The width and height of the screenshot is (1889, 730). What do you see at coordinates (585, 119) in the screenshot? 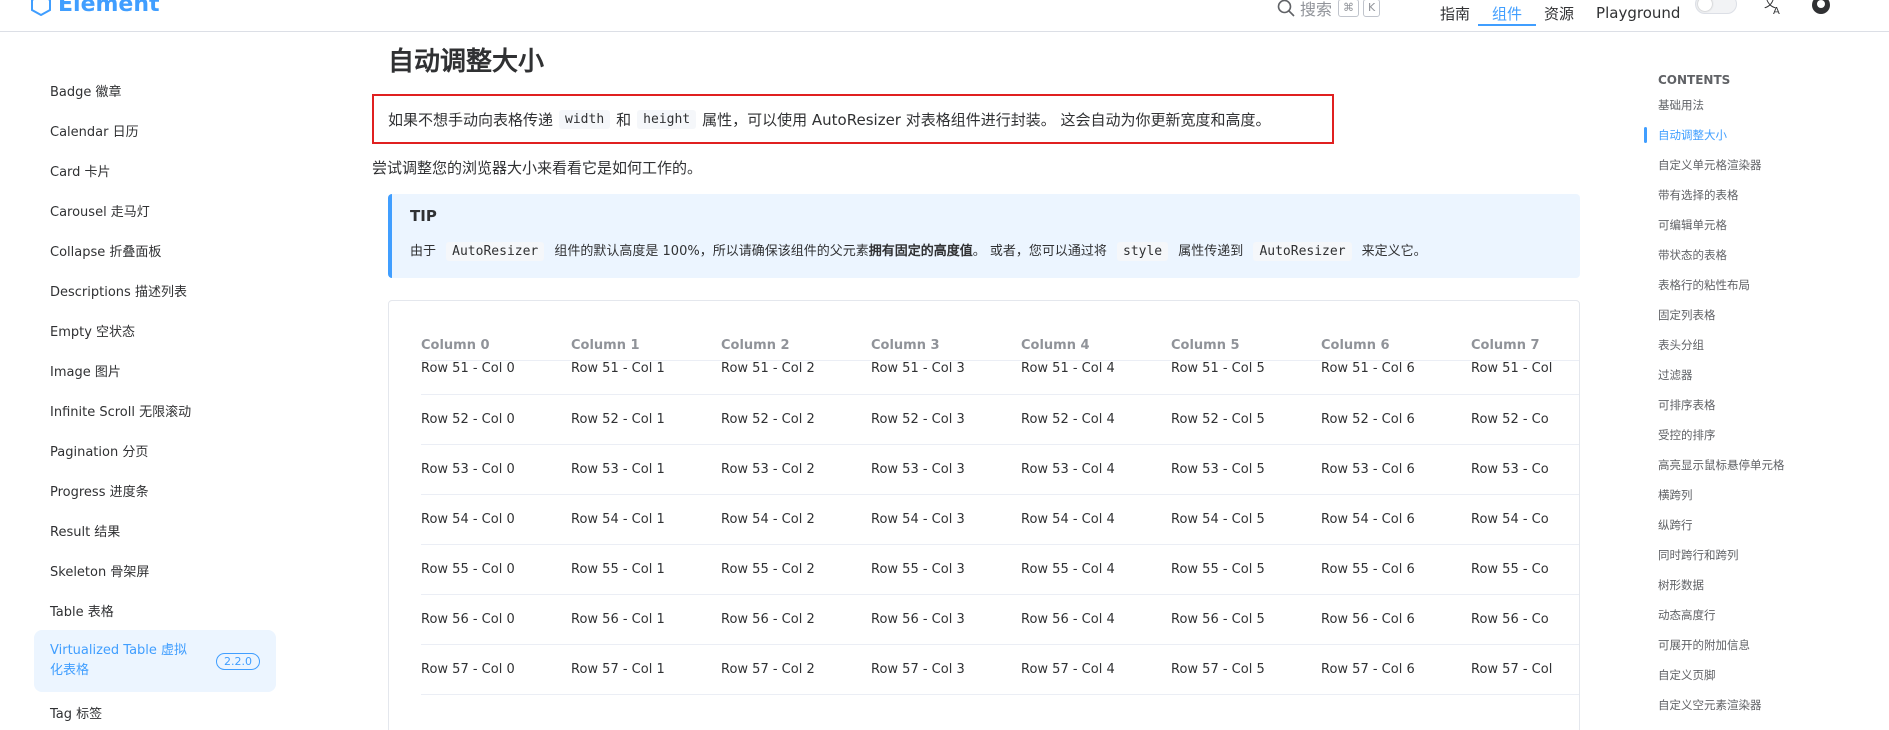
I see `code-width: width` at bounding box center [585, 119].